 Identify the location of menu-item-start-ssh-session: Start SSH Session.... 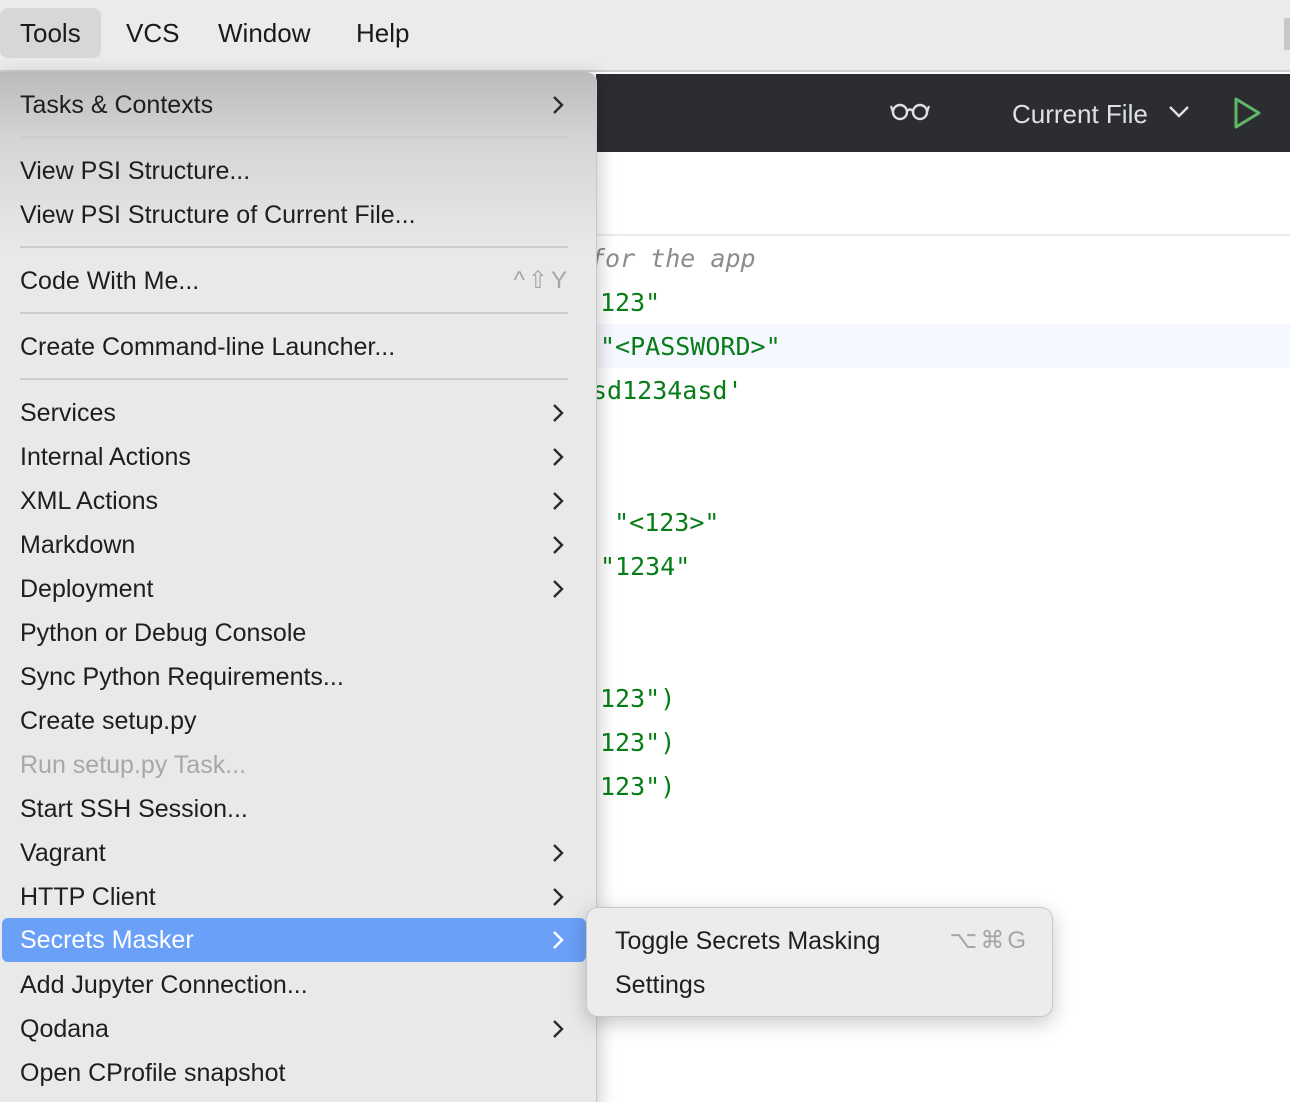
(294, 809).